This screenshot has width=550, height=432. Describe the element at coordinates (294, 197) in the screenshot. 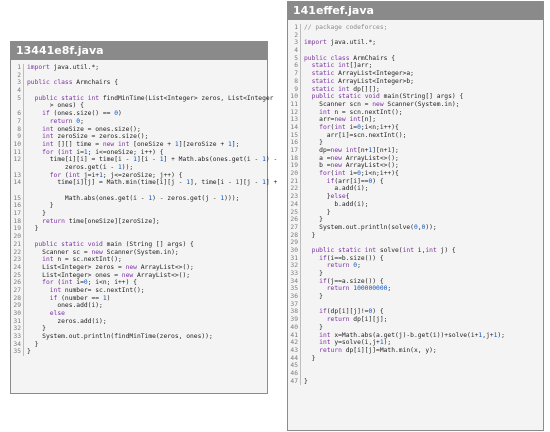

I see `line-number: 23` at that location.